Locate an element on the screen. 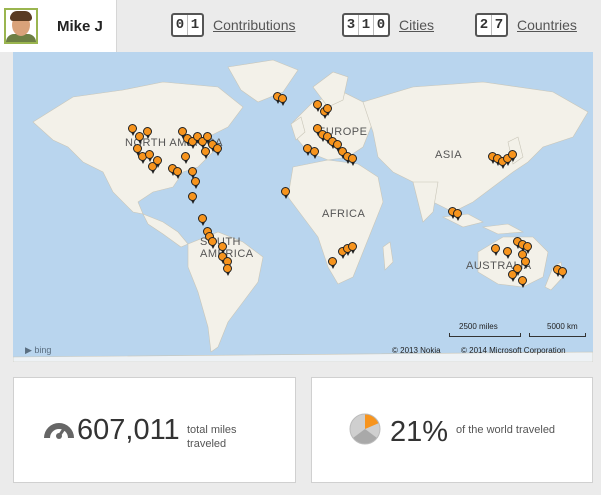 The height and width of the screenshot is (495, 601). world-card: 21% of the world traveled is located at coordinates (452, 430).